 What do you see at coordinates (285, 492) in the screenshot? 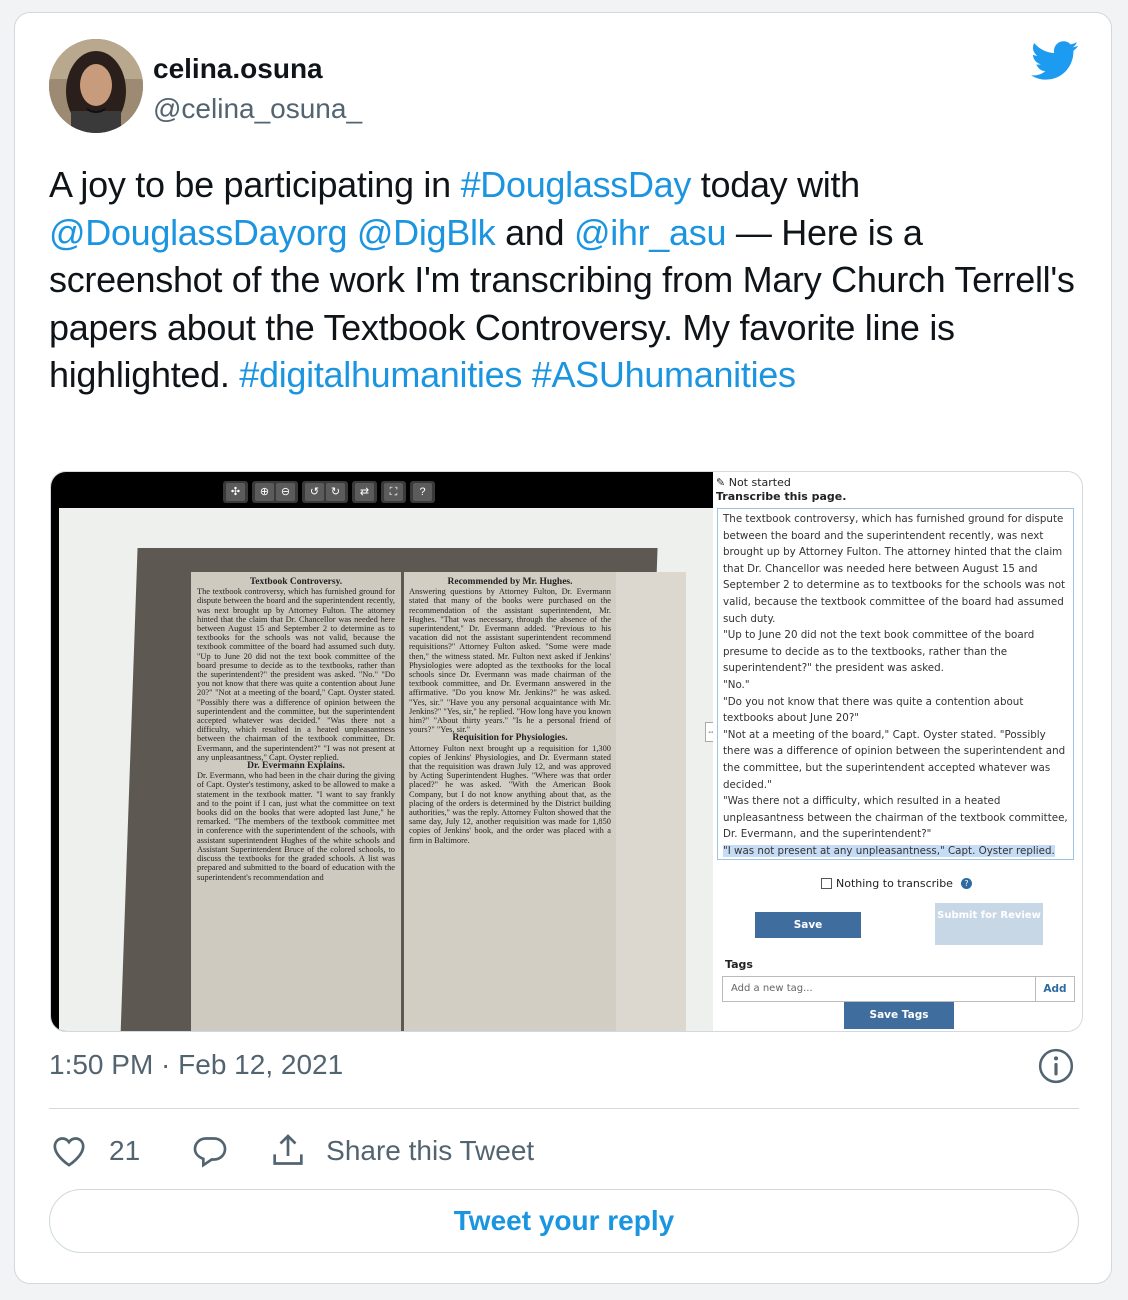
I see `zoom-out-icon: ⊖` at bounding box center [285, 492].